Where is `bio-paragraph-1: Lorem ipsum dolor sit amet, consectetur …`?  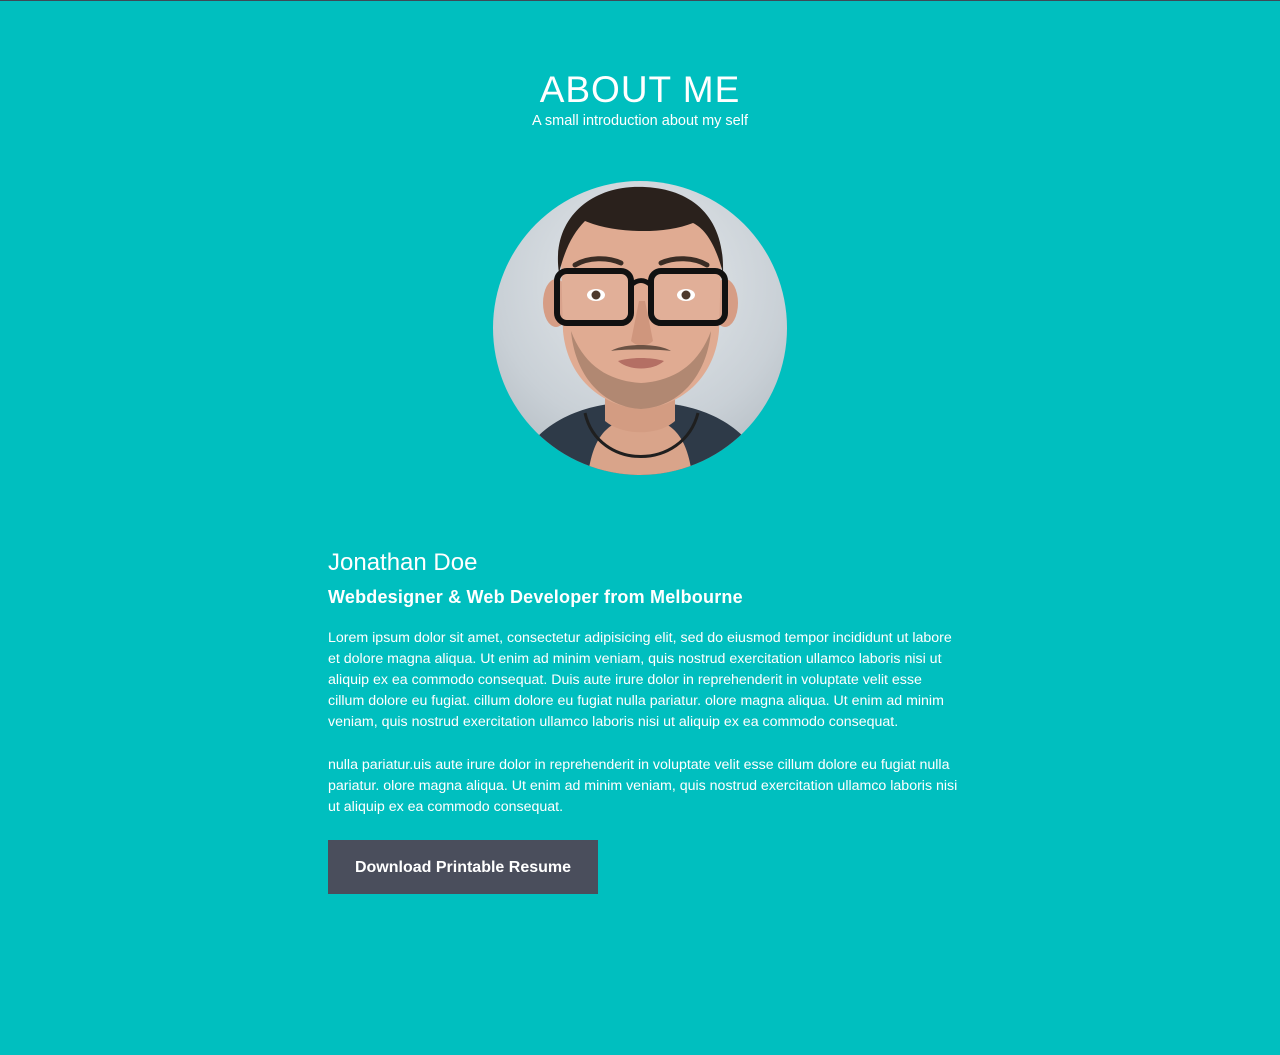
bio-paragraph-1: Lorem ipsum dolor sit amet, consectetur … is located at coordinates (640, 680).